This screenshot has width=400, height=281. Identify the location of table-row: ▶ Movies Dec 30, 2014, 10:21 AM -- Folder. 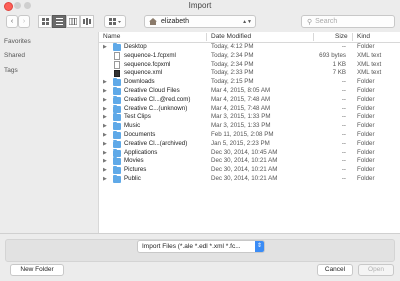
(249, 161).